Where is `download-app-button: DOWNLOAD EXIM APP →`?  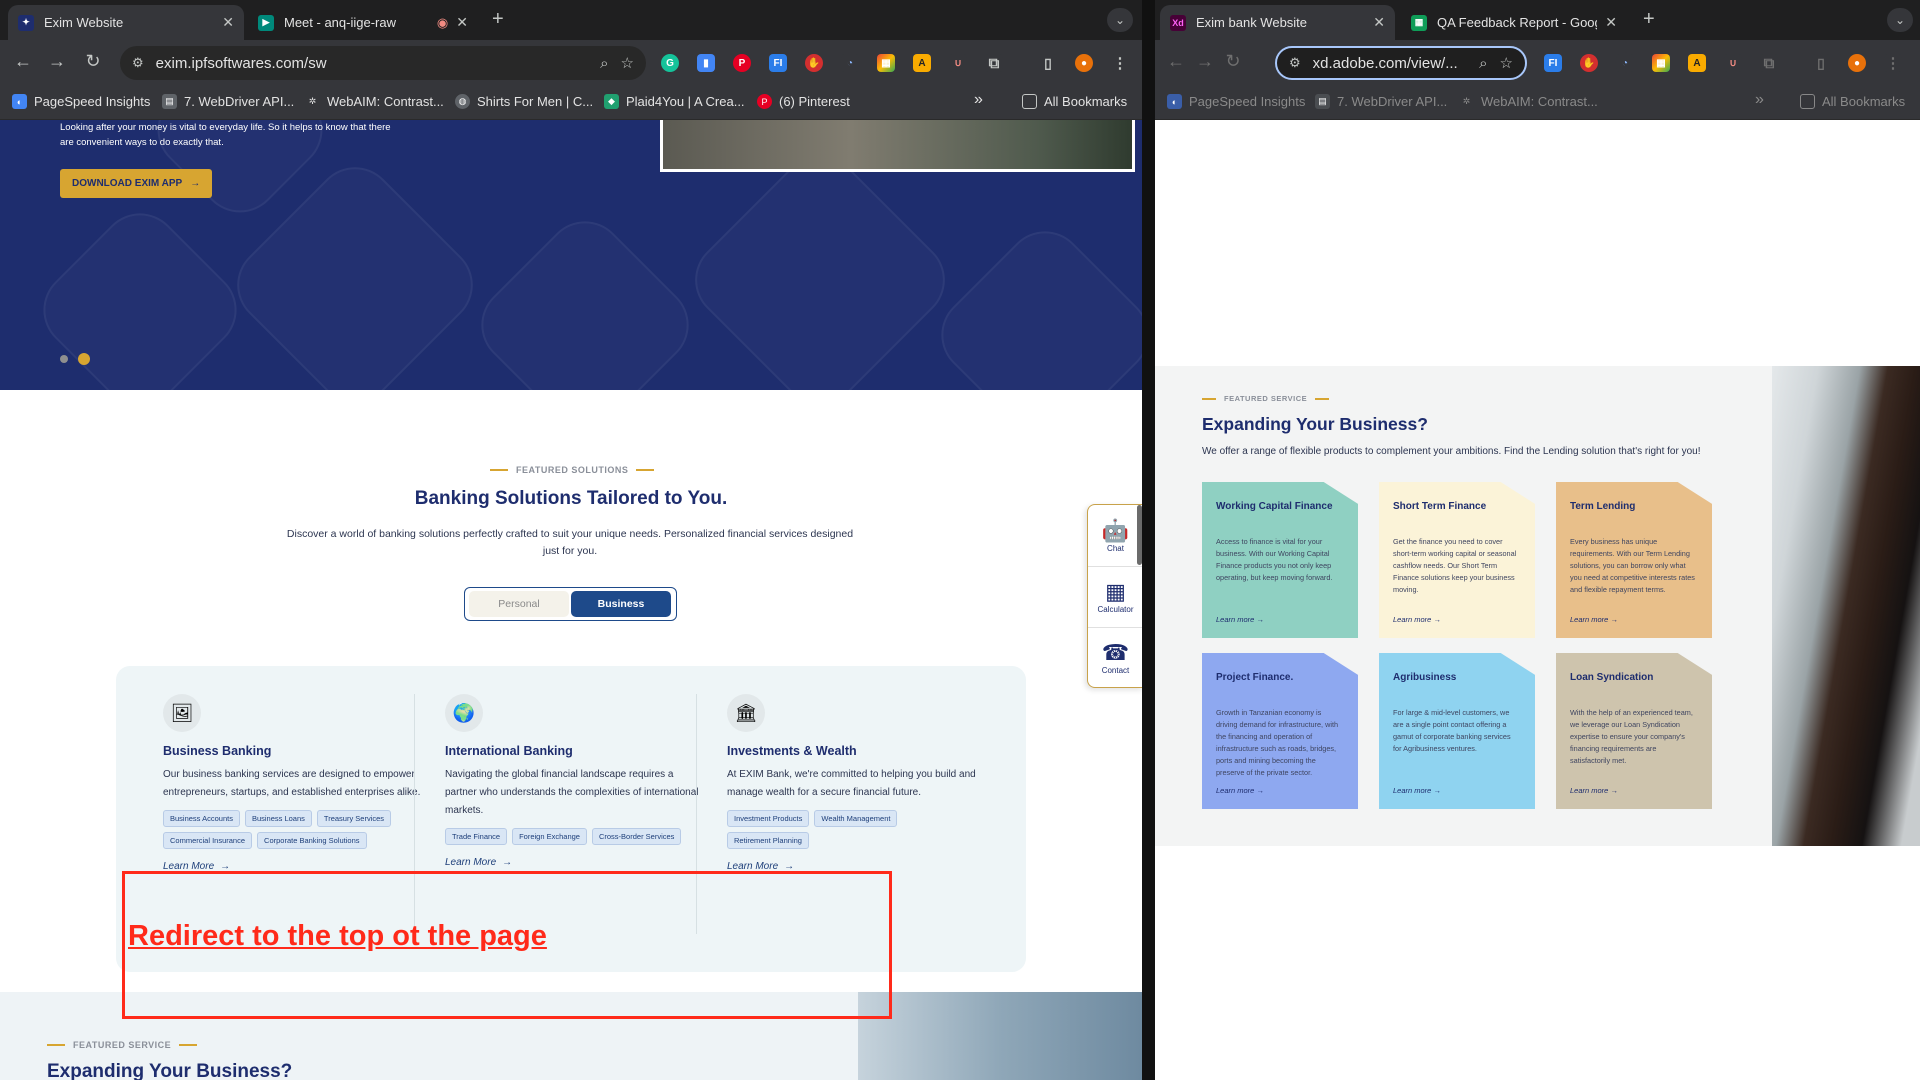
download-app-button: DOWNLOAD EXIM APP → is located at coordinates (136, 183).